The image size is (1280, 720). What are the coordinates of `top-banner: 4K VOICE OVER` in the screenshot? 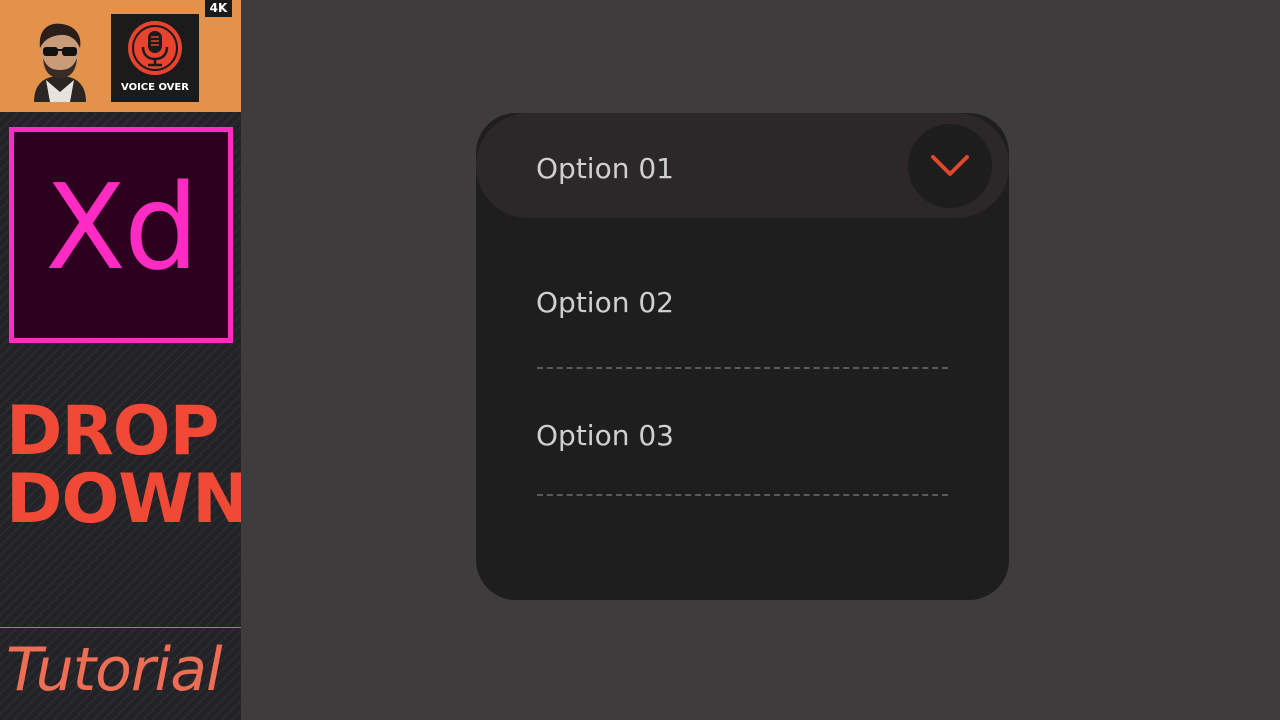 It's located at (120, 56).